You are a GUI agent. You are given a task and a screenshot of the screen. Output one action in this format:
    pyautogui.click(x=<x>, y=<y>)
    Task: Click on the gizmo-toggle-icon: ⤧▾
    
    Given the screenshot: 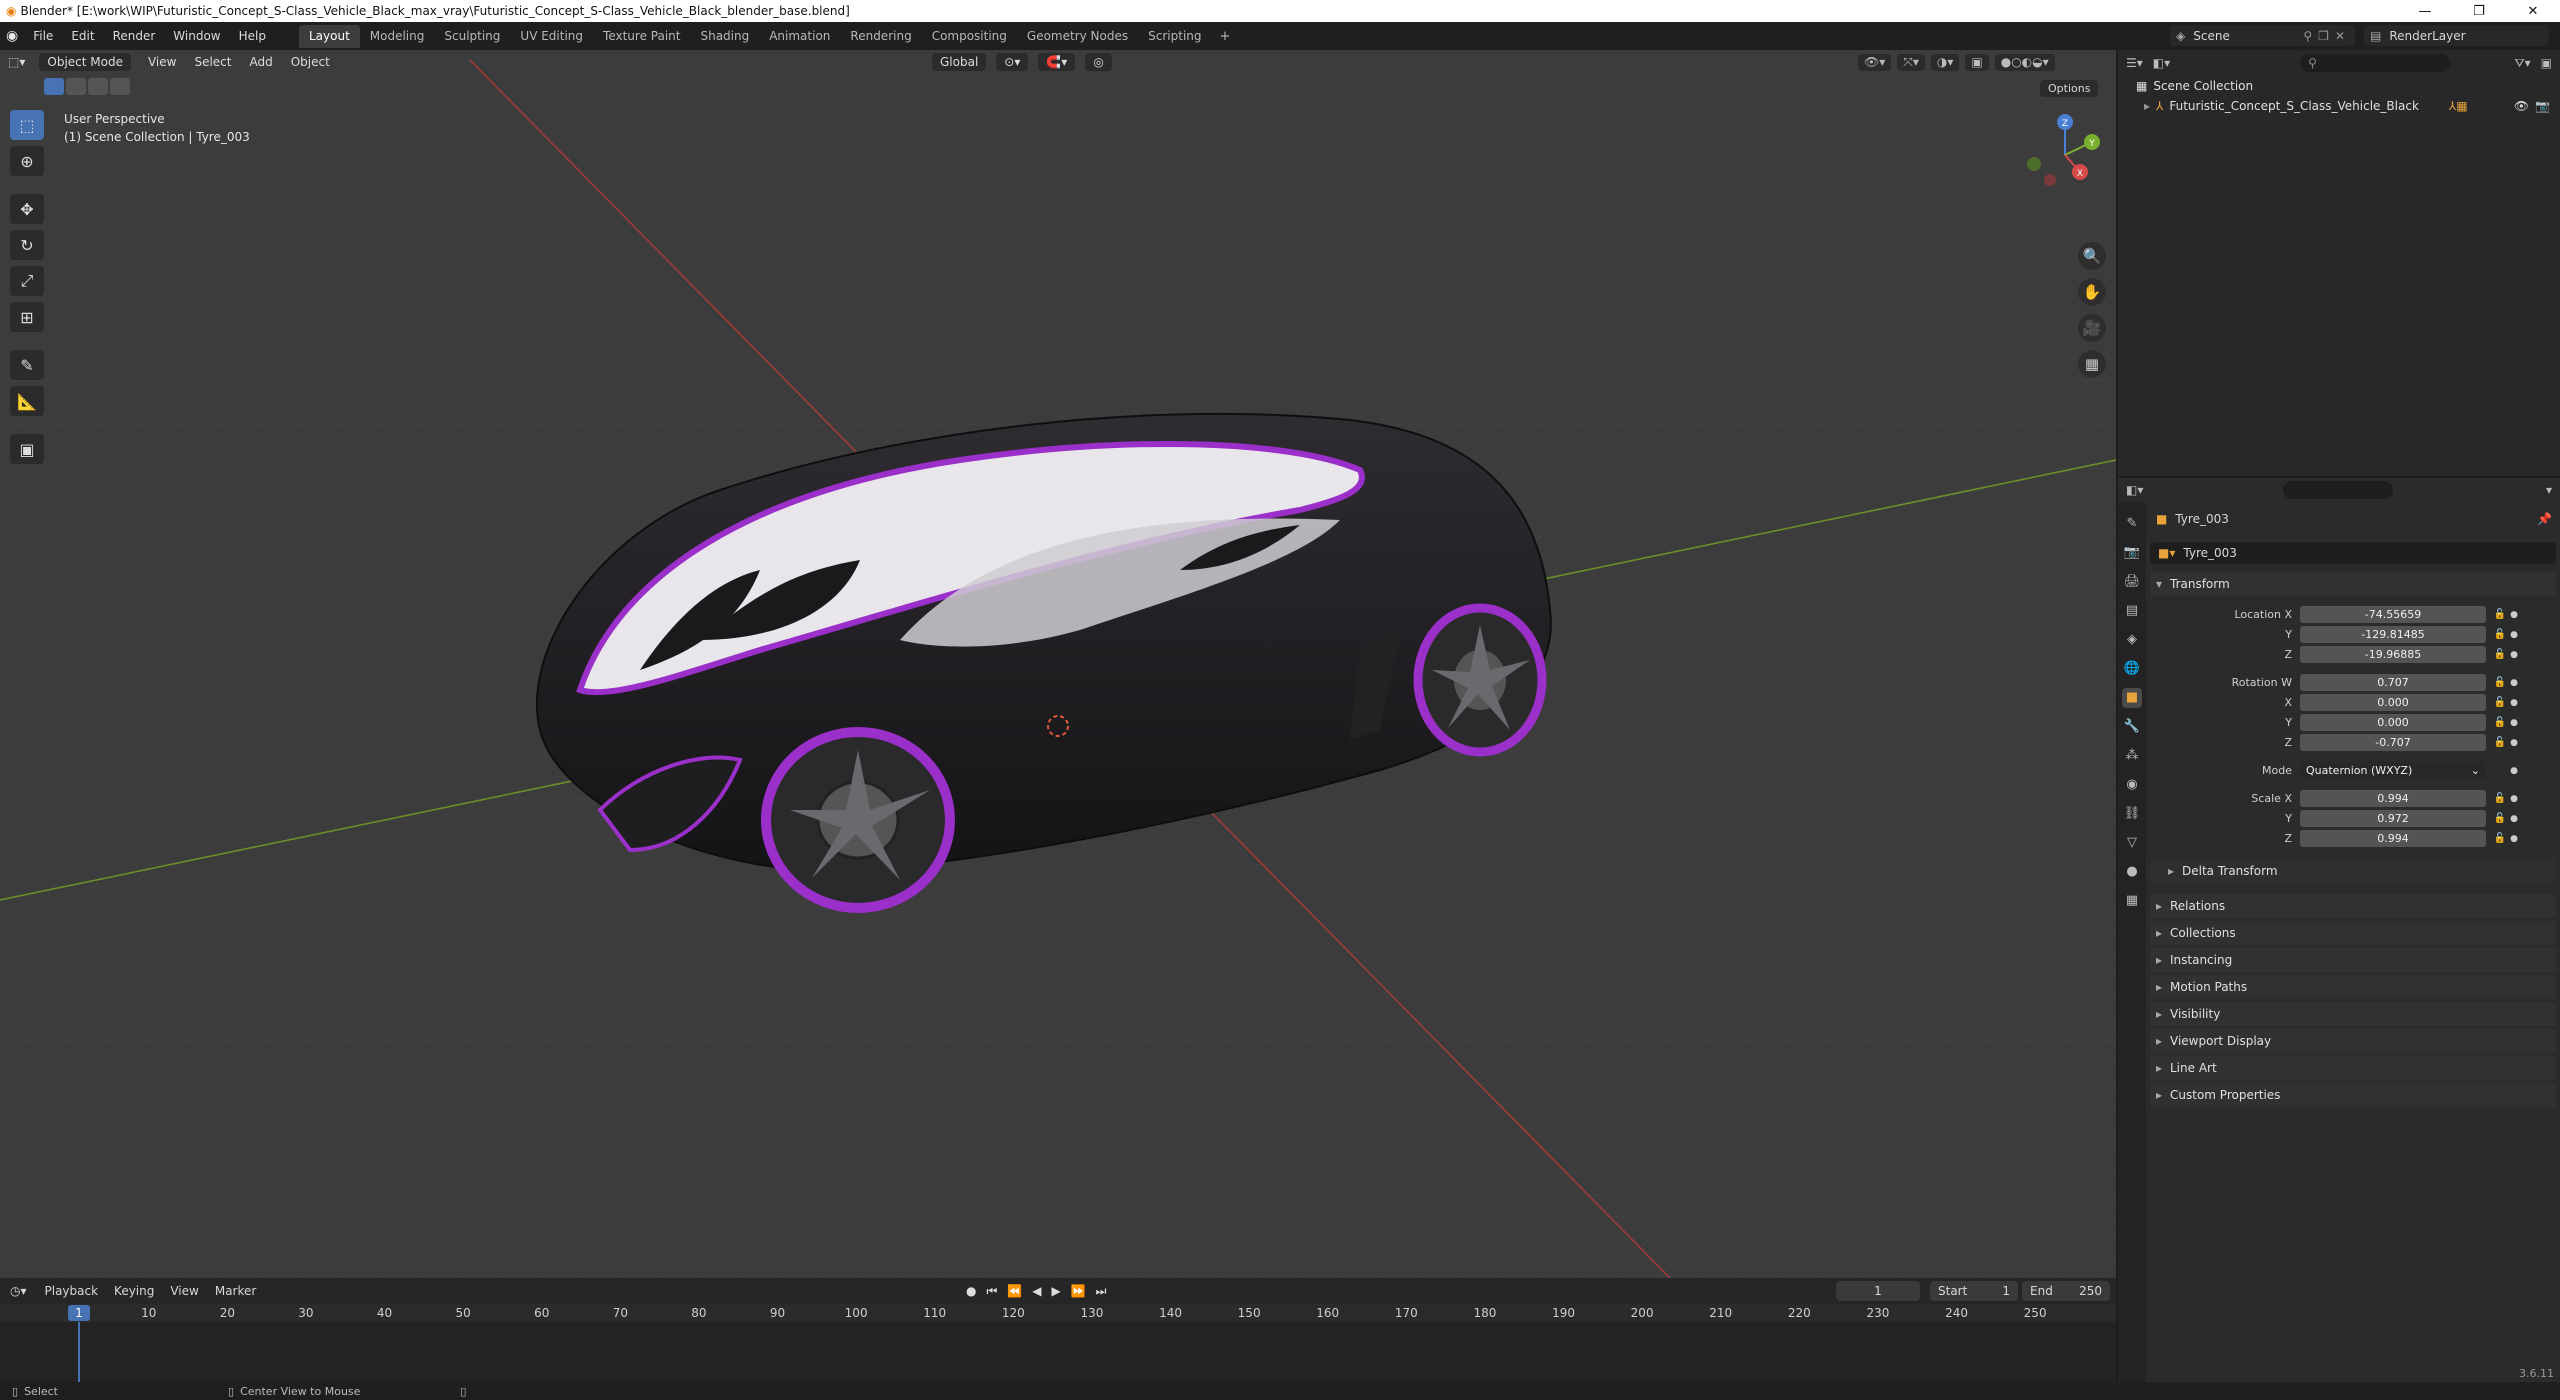 What is the action you would take?
    pyautogui.click(x=1911, y=62)
    